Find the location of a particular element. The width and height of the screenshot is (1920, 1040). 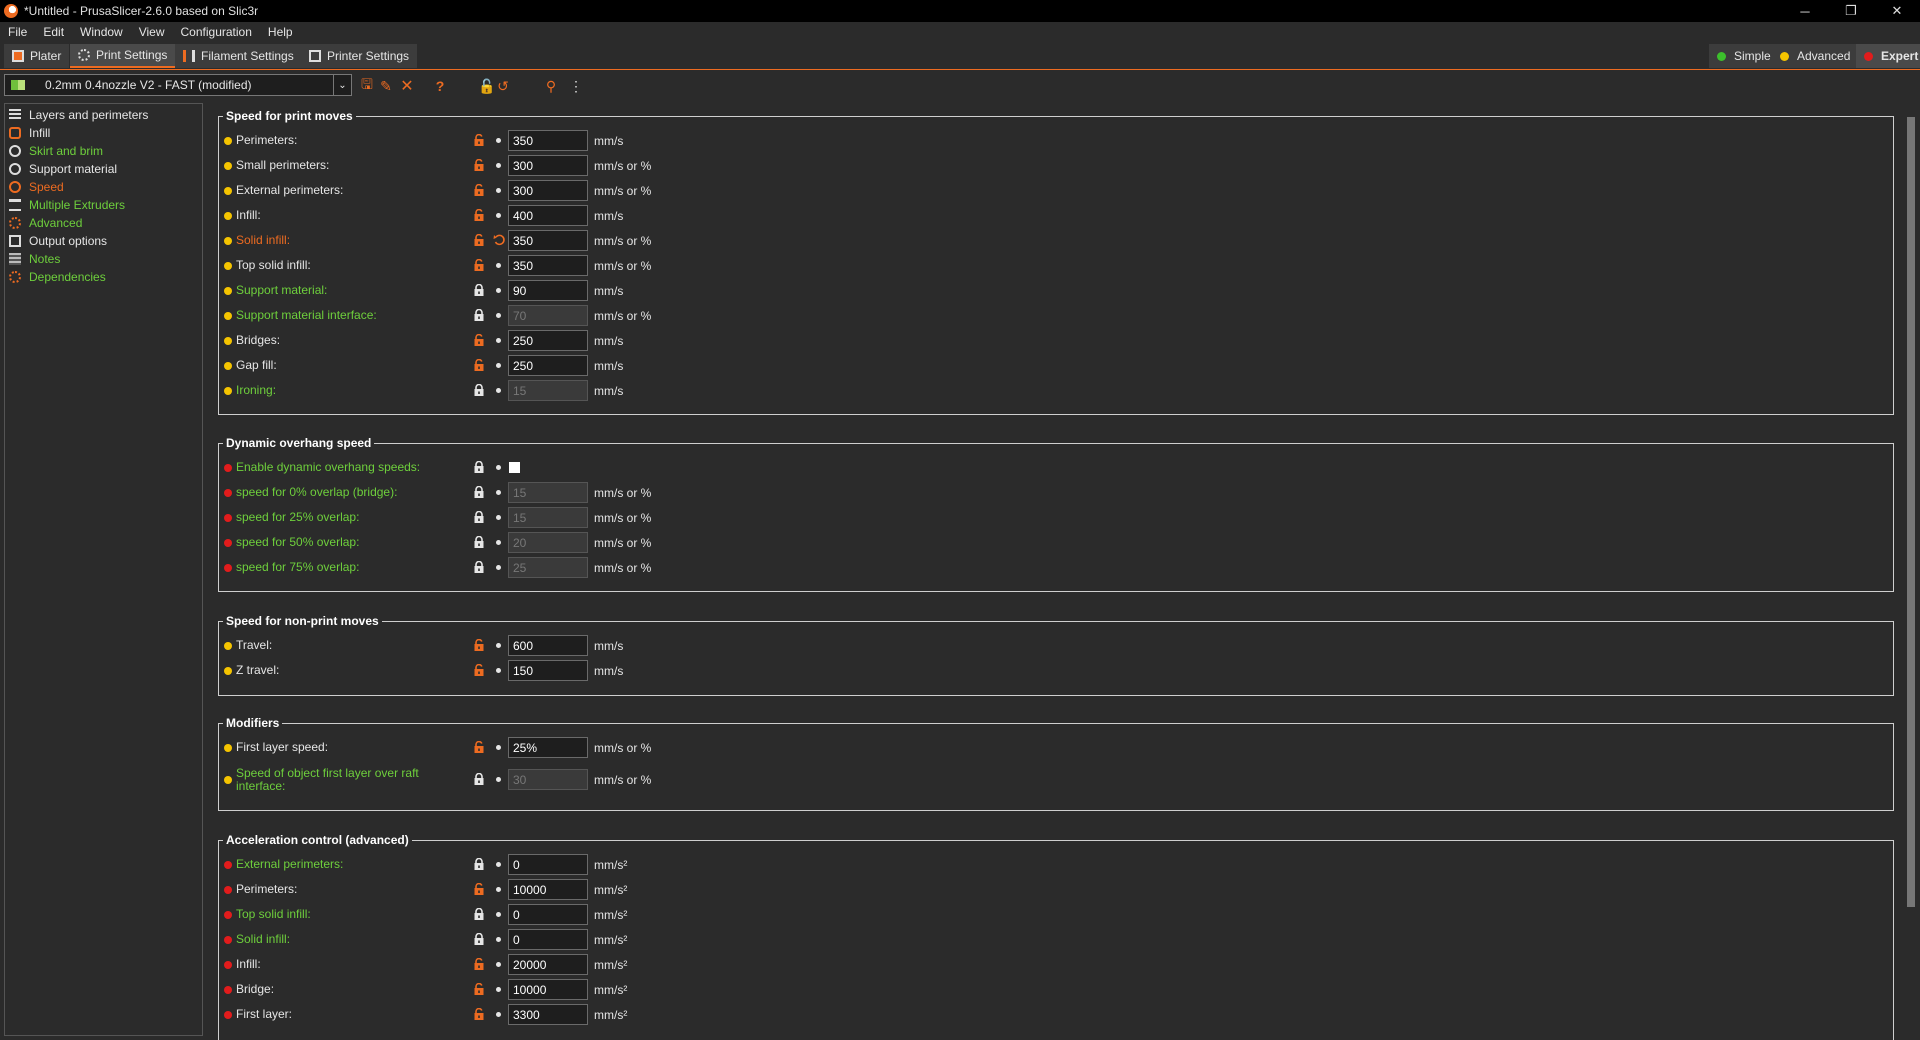

compare-presets-icon: ⋮ is located at coordinates (576, 86).